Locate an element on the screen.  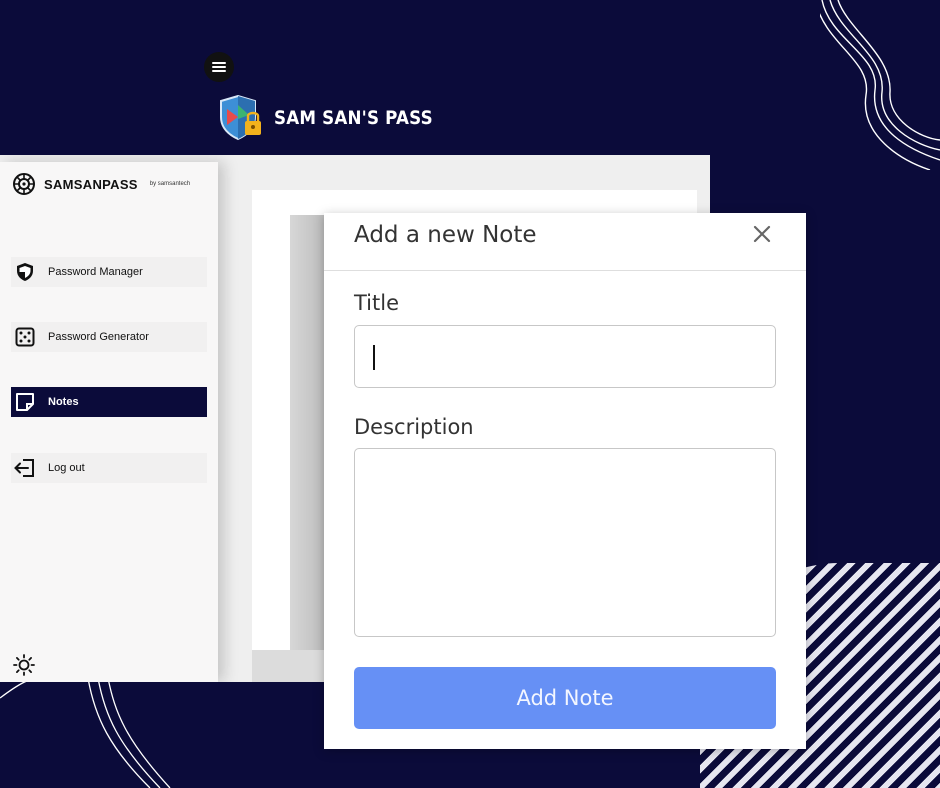
description-label: Description is located at coordinates (414, 427).